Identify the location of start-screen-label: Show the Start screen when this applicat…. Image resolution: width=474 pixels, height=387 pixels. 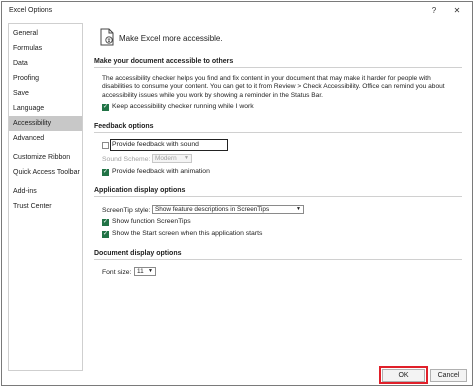
(187, 233).